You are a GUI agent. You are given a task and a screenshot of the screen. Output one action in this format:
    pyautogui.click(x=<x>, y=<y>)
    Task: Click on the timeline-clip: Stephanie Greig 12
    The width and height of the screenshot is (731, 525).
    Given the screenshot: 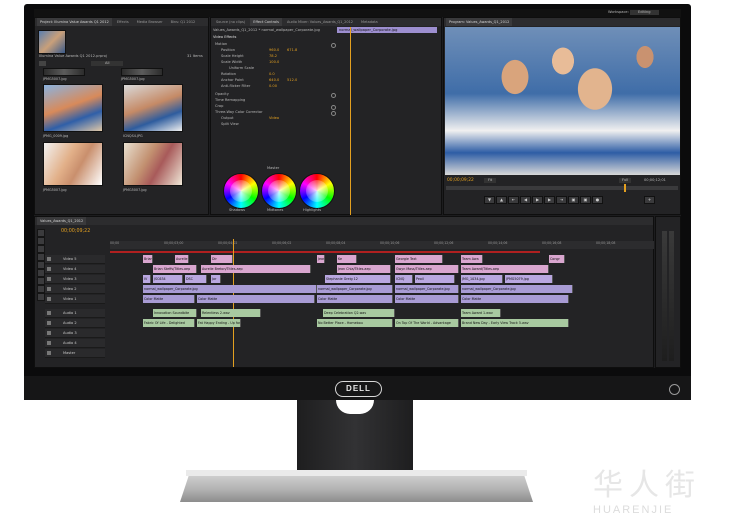 What is the action you would take?
    pyautogui.click(x=358, y=279)
    